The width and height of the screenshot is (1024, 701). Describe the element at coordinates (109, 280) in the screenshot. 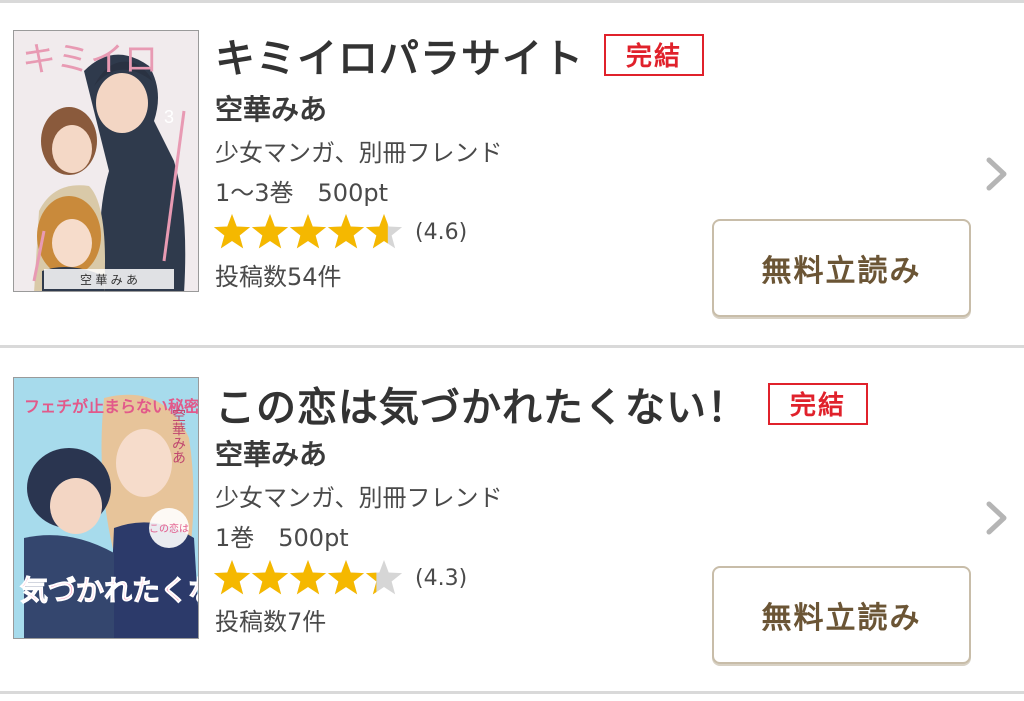

I see `cover-author-text: 空 華 み あ` at that location.